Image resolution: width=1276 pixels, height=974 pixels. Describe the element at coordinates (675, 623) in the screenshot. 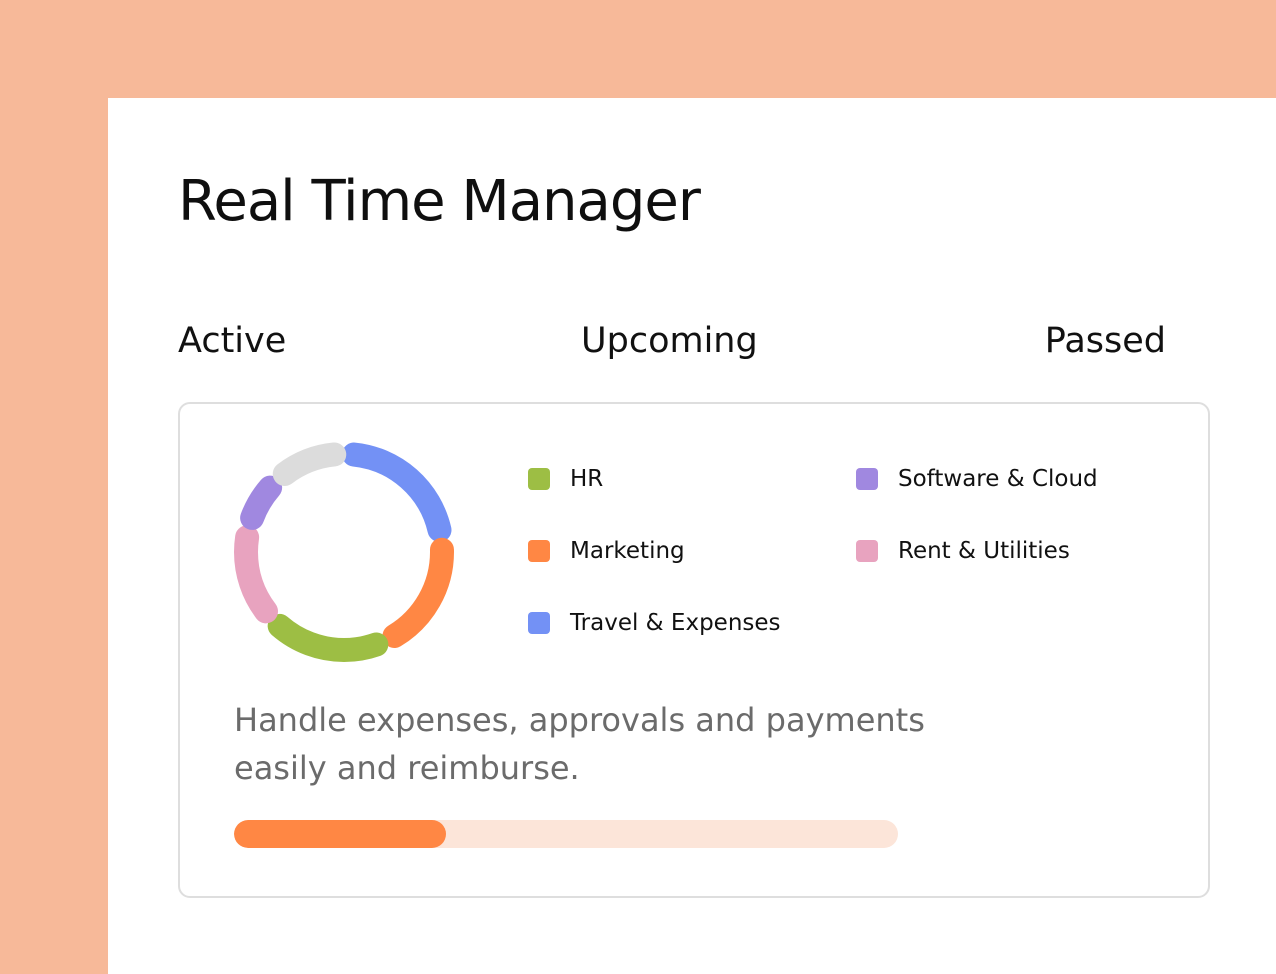

I see `legend-label-travel-expenses: Travel & Expenses` at that location.